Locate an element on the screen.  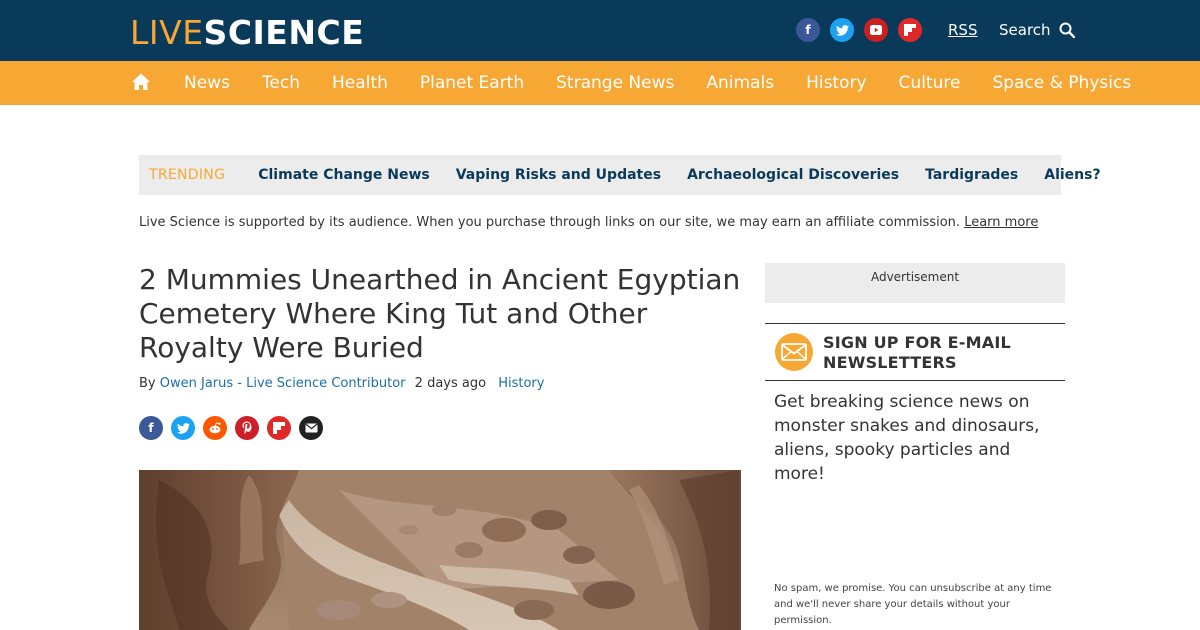
advertisement-slot: Advertisement is located at coordinates (915, 283).